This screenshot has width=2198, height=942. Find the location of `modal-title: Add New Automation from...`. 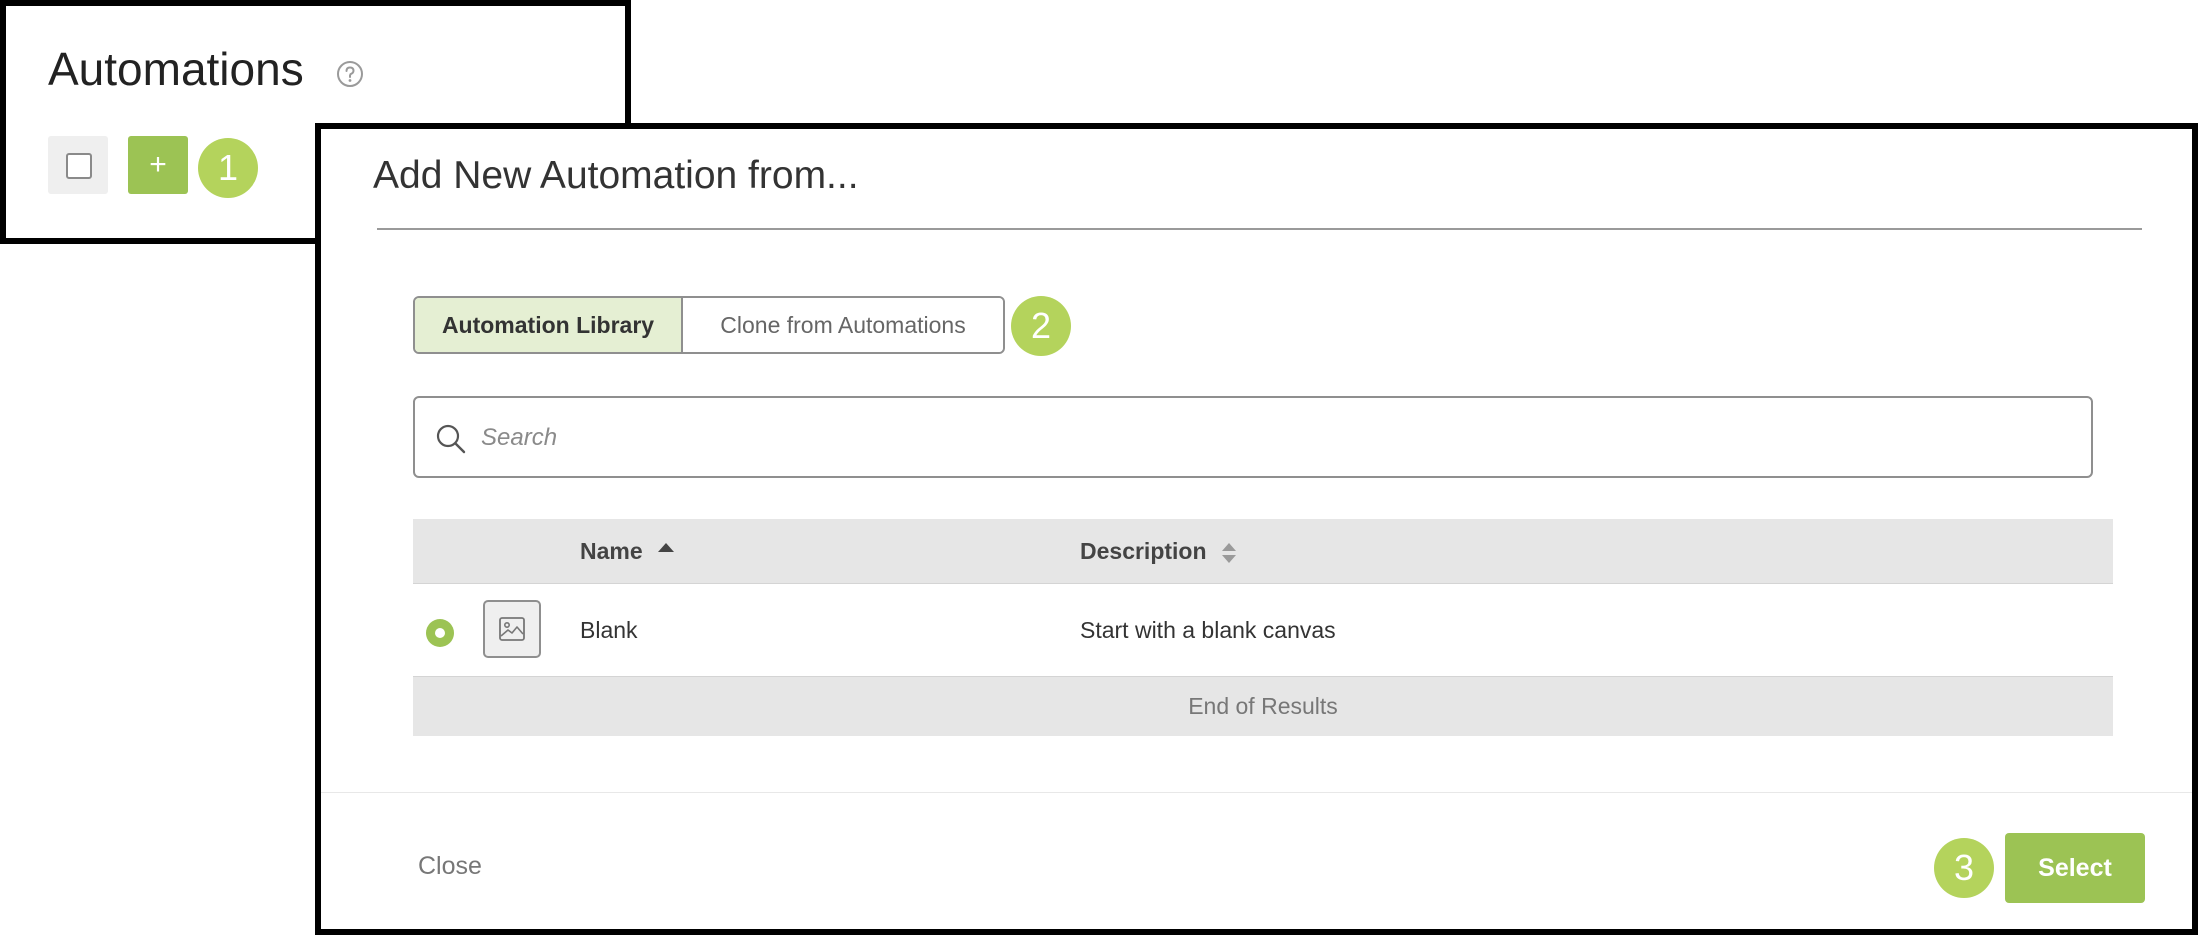

modal-title: Add New Automation from... is located at coordinates (616, 175).